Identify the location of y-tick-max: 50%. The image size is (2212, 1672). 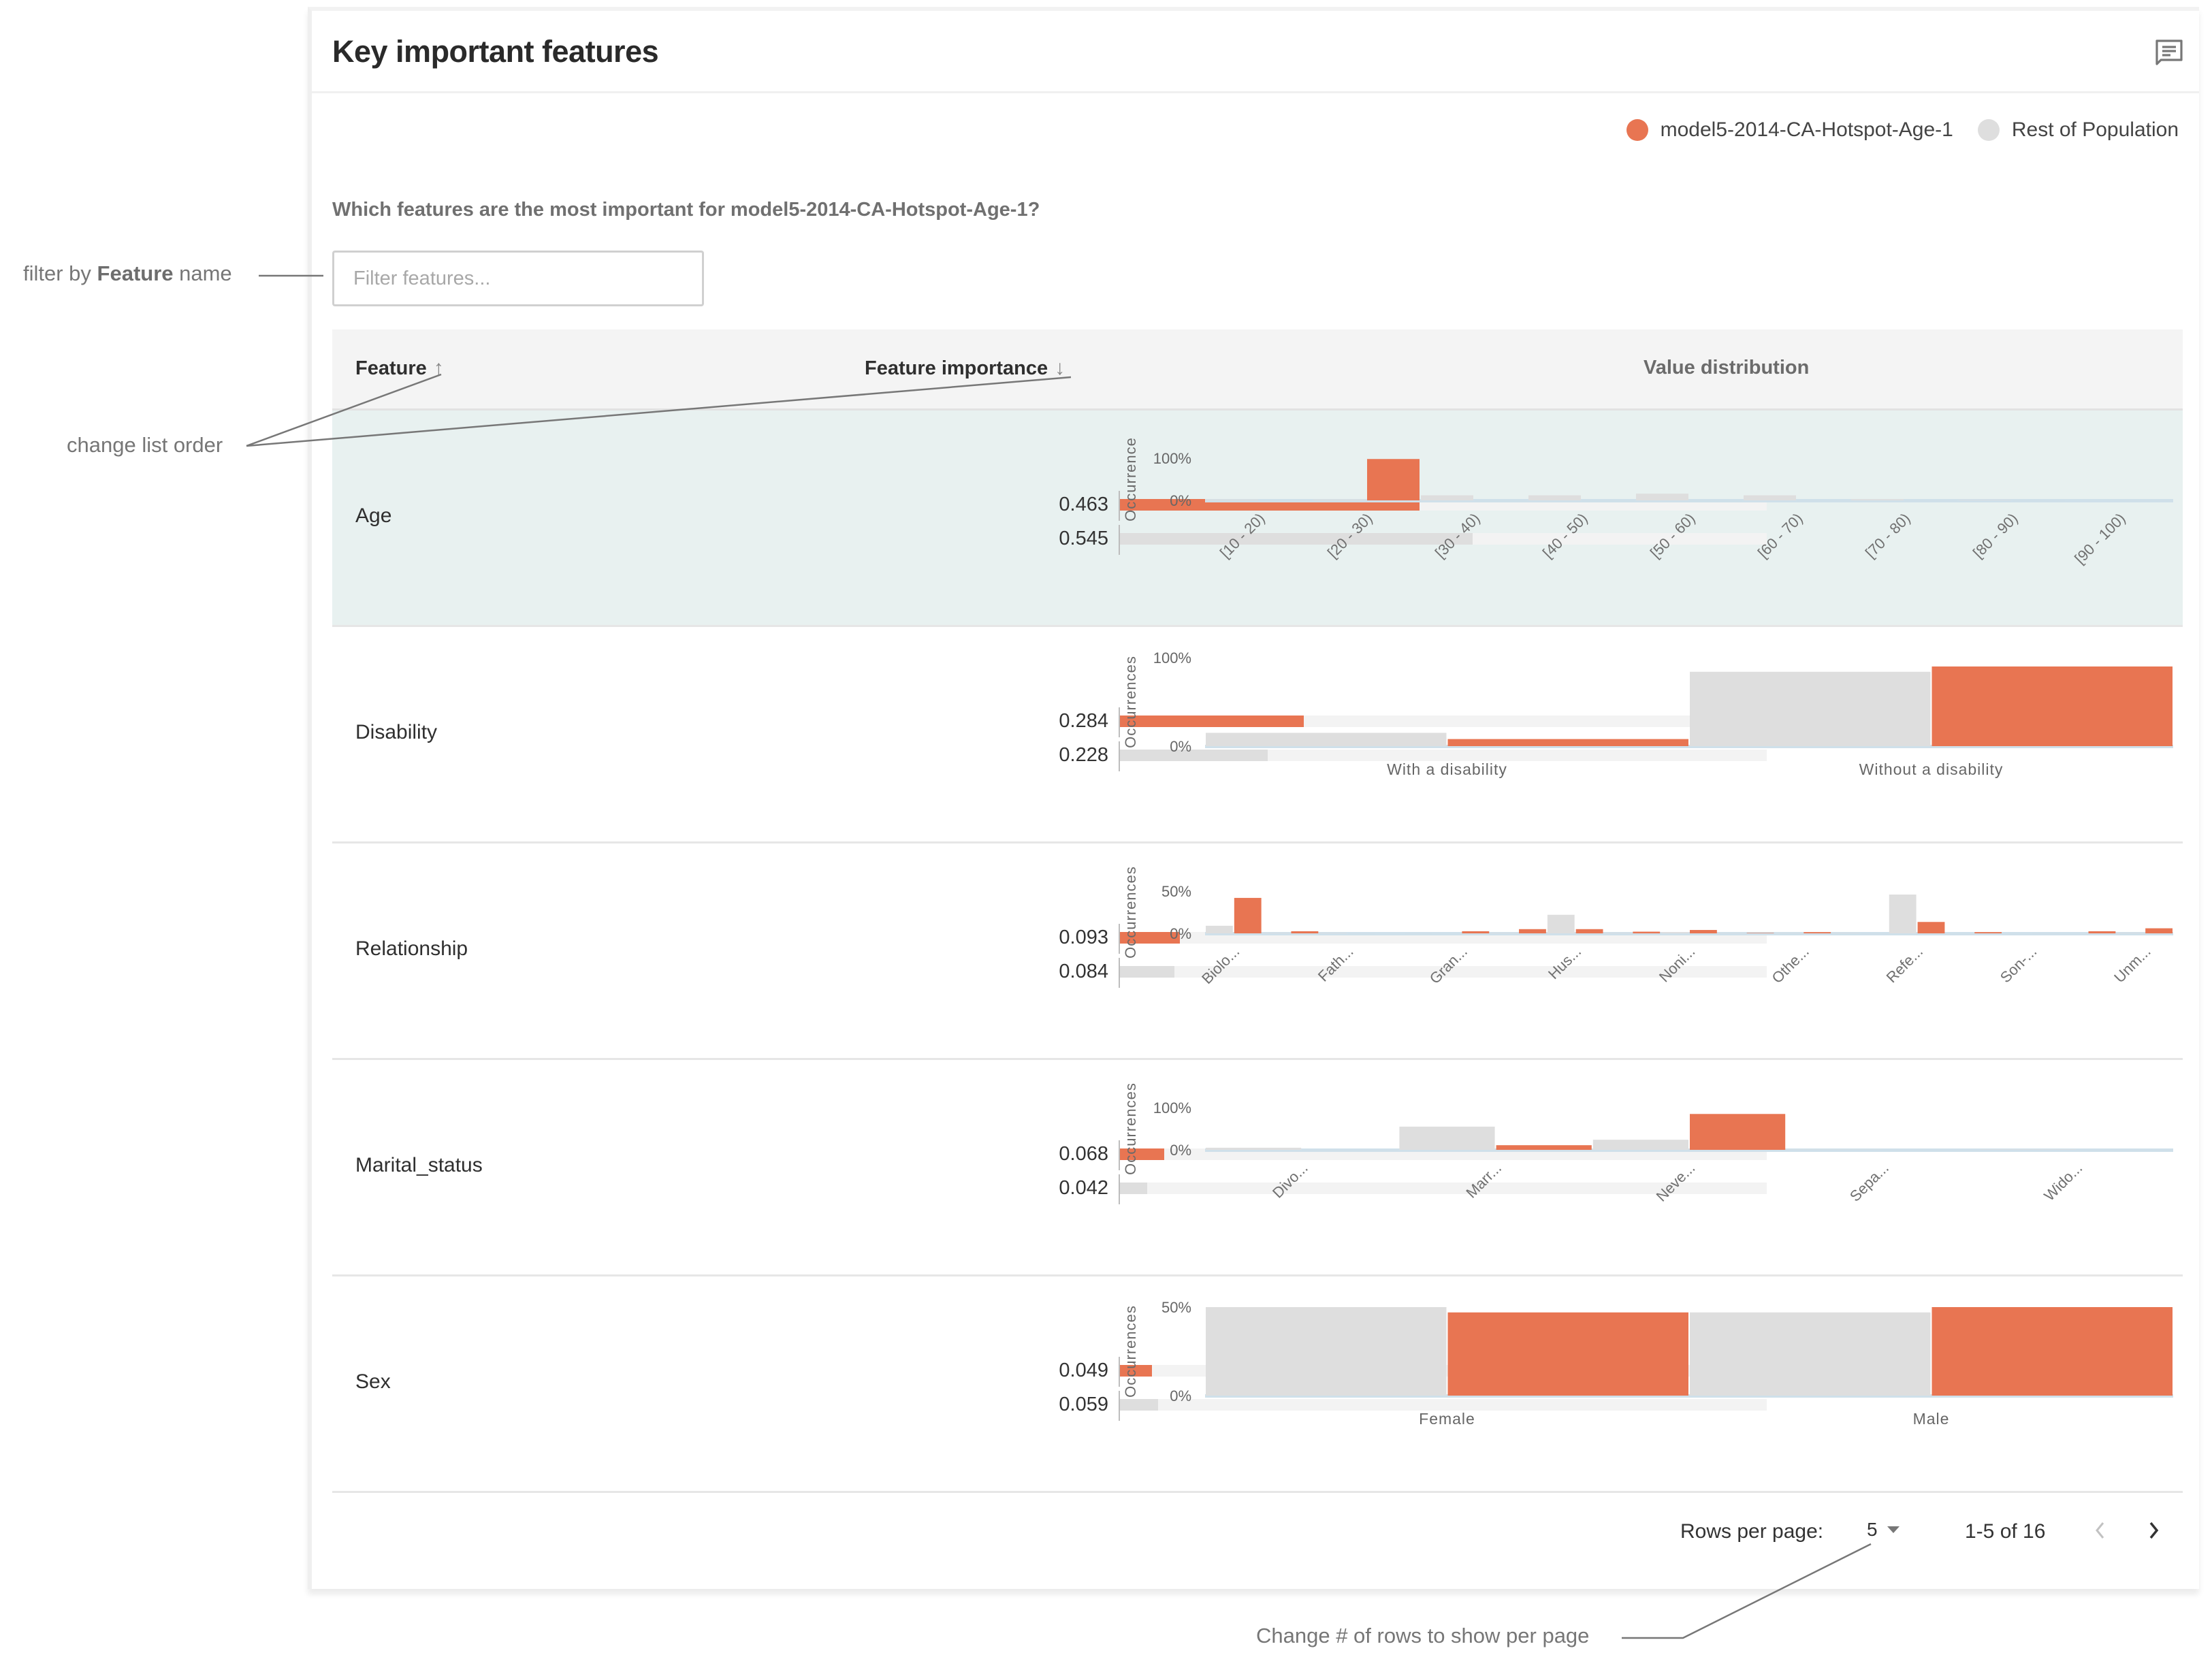
(1176, 891).